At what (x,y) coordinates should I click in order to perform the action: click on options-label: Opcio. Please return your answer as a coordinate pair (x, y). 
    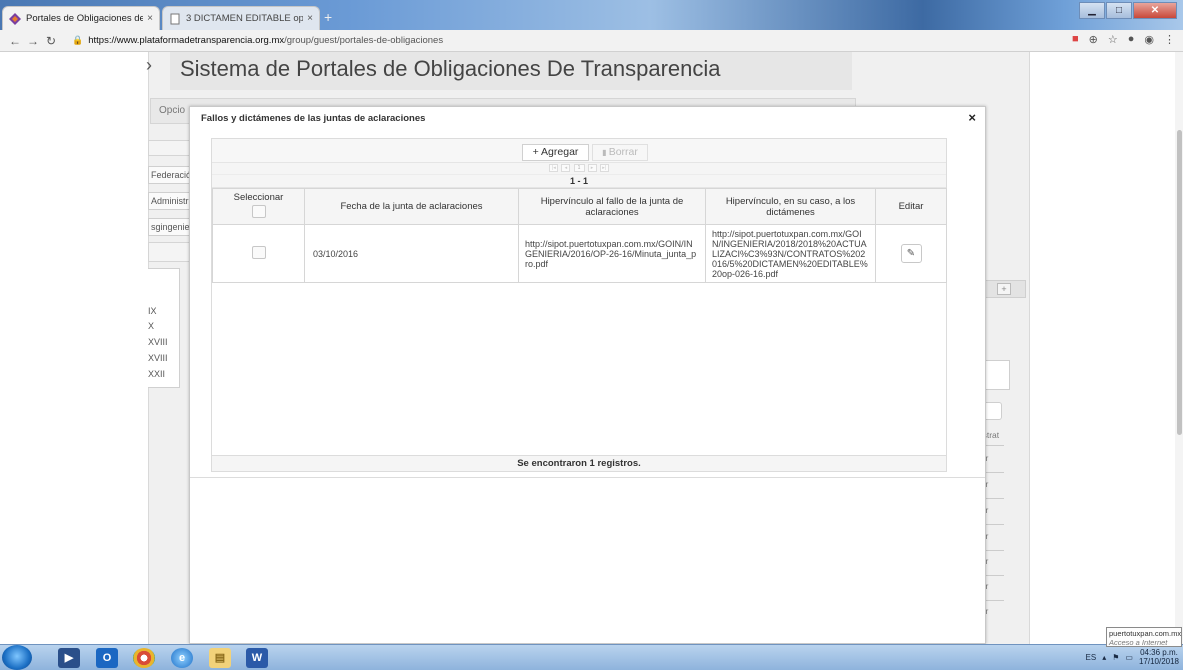
    Looking at the image, I should click on (172, 110).